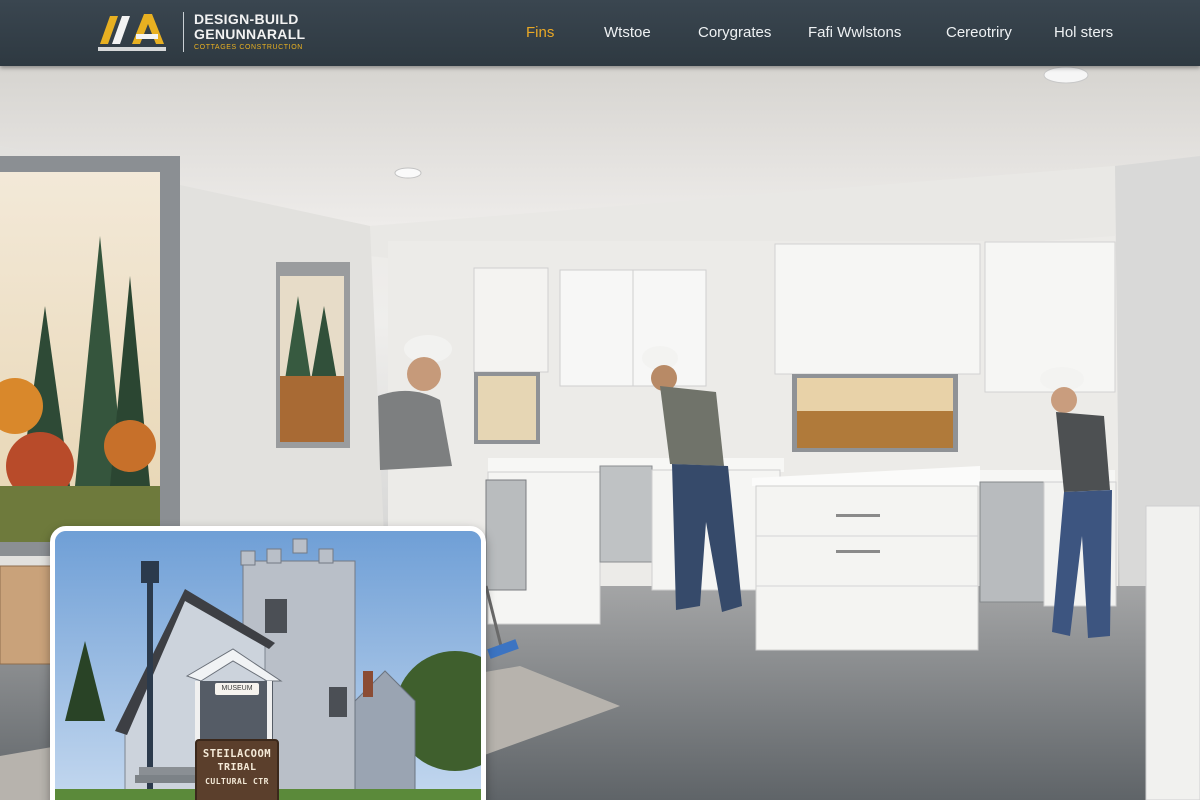 This screenshot has width=1200, height=800. Describe the element at coordinates (132, 32) in the screenshot. I see `da-logo-icon` at that location.